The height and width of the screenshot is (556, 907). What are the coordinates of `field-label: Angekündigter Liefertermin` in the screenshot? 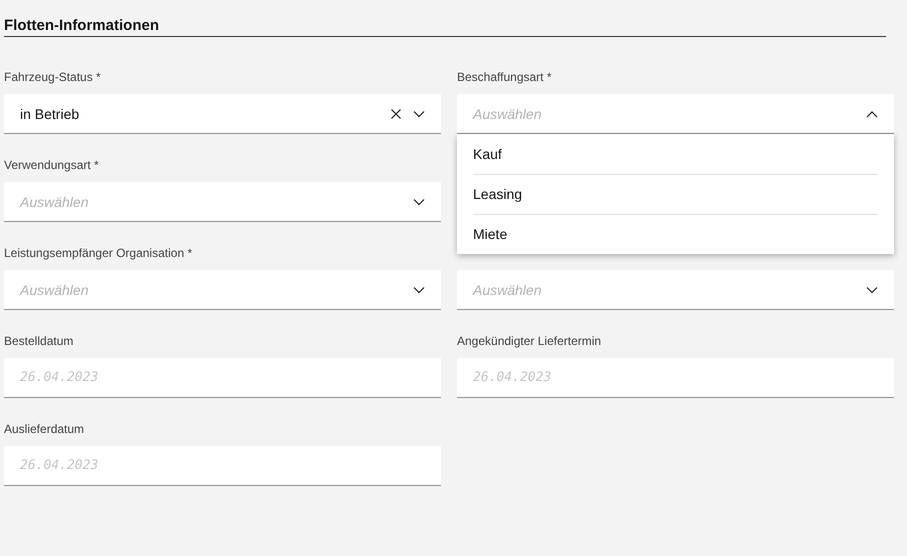 It's located at (529, 341).